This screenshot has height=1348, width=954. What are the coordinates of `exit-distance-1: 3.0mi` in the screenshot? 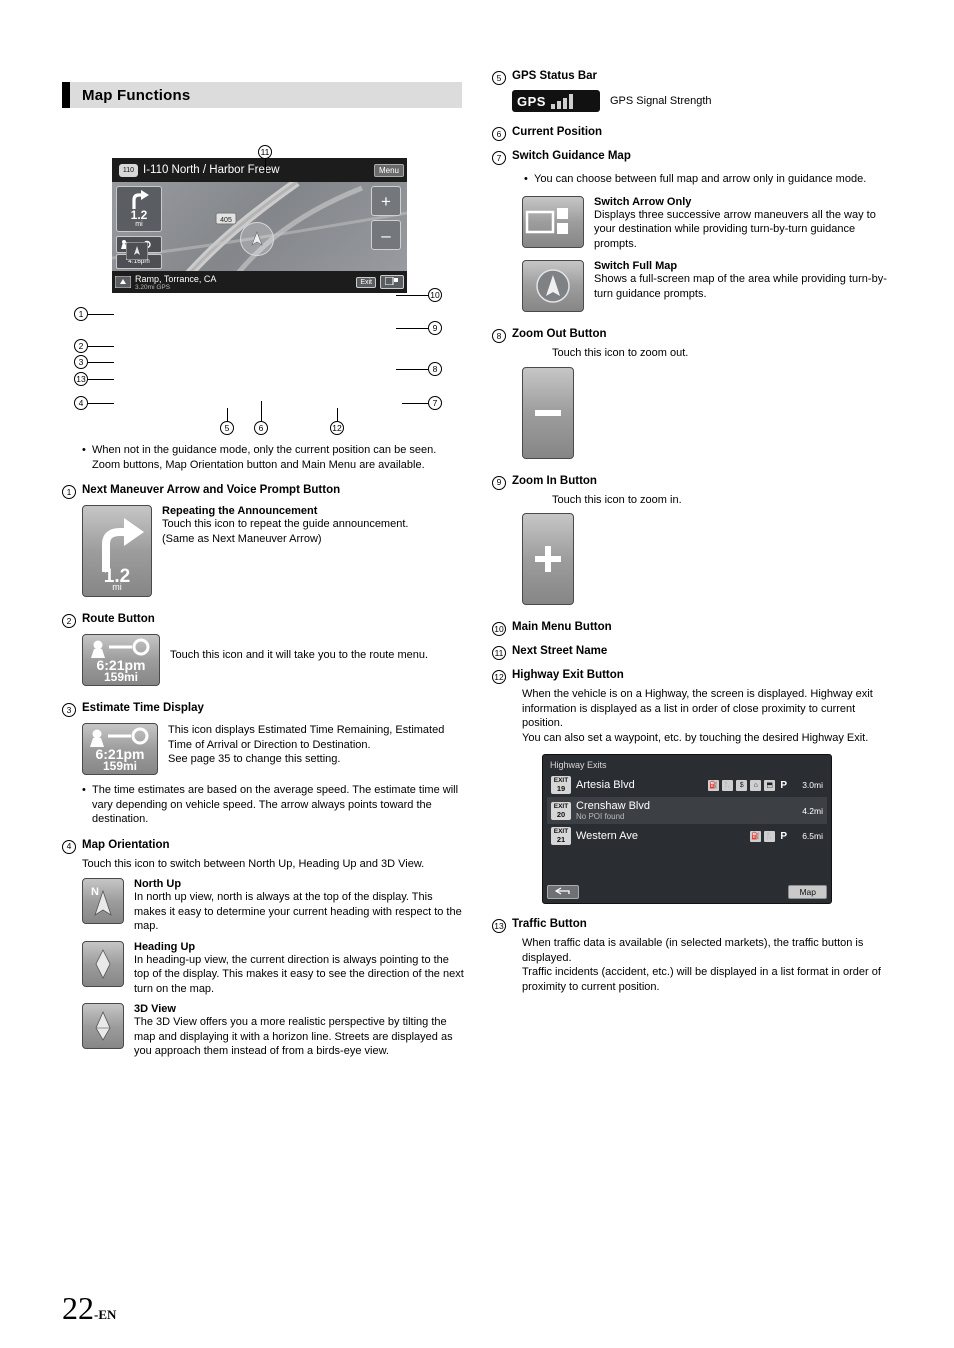 It's located at (812, 785).